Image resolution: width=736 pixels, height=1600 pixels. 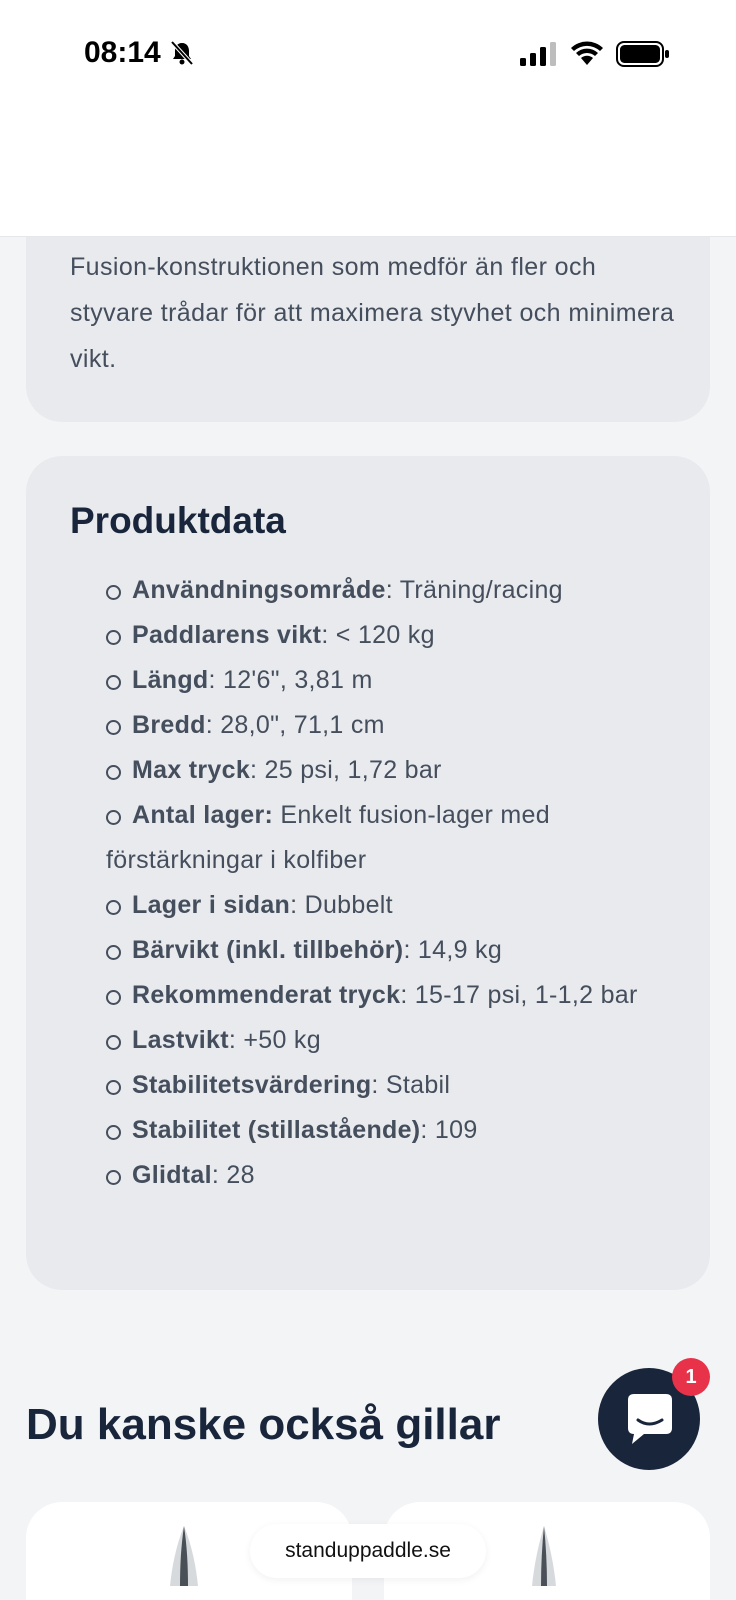 What do you see at coordinates (368, 1551) in the screenshot?
I see `browser-url-bar: standuppaddle.se` at bounding box center [368, 1551].